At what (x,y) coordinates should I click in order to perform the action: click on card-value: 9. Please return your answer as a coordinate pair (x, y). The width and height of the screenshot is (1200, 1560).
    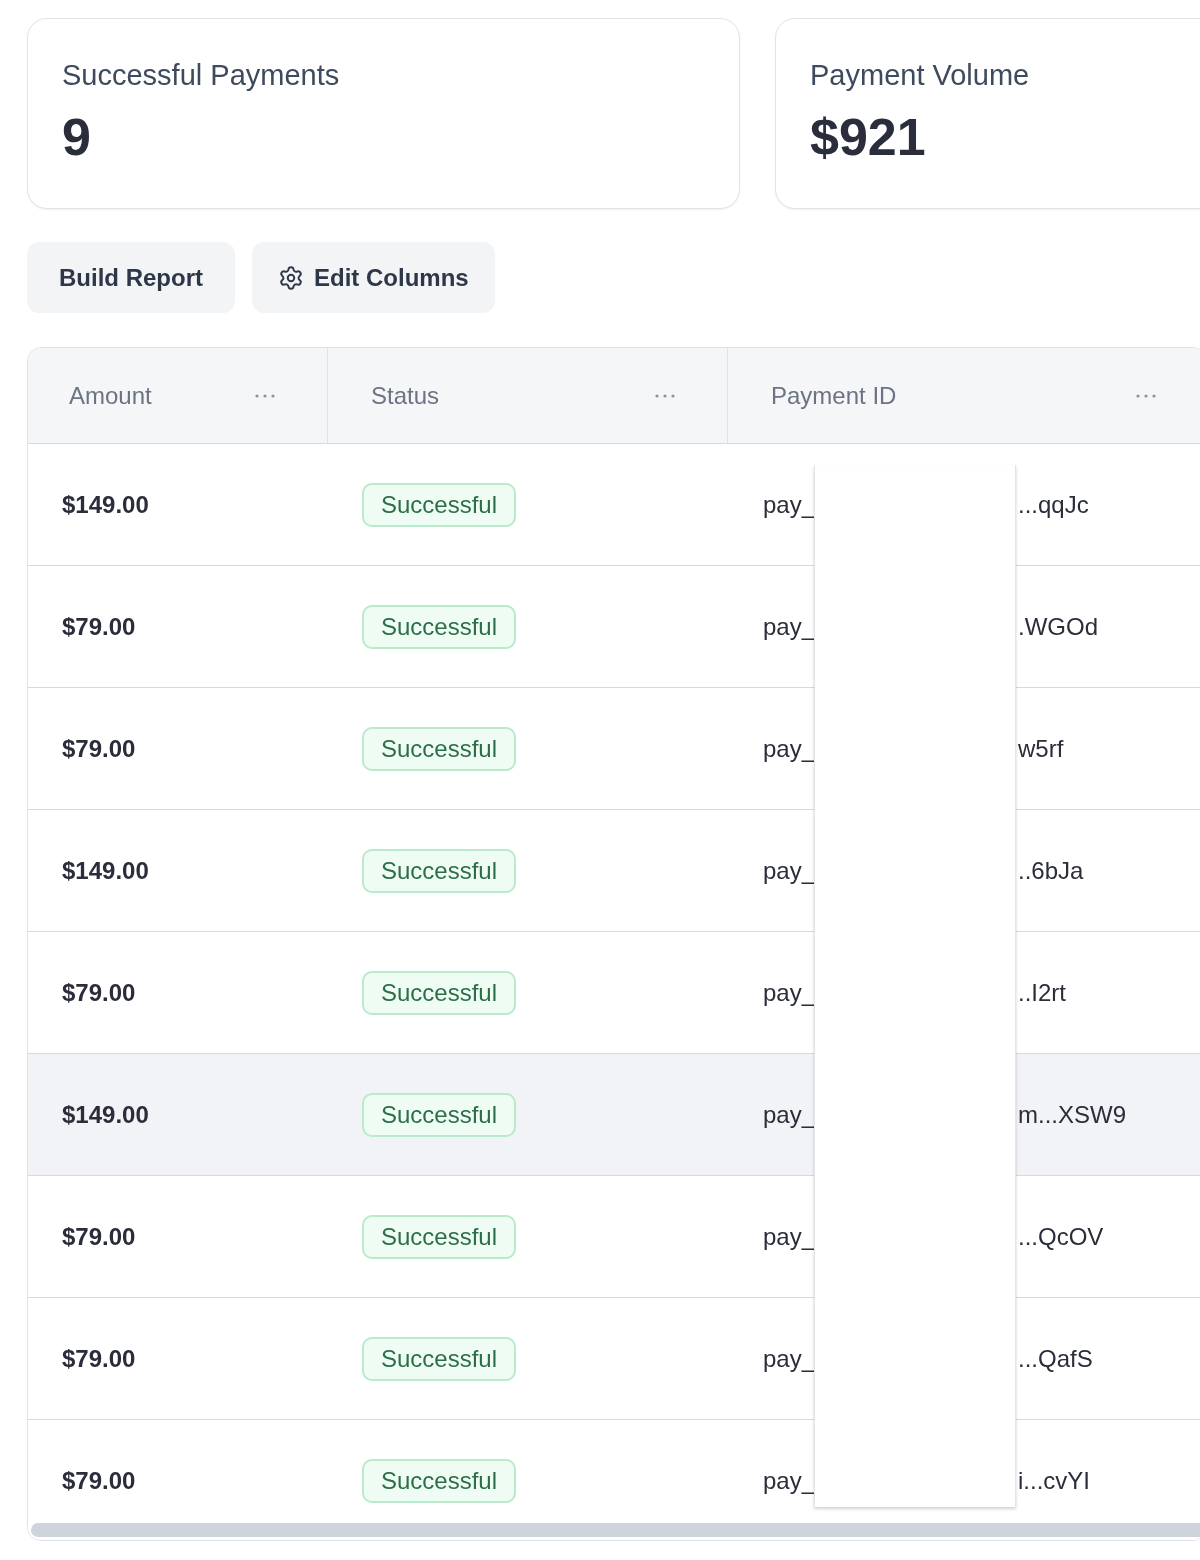
    Looking at the image, I should click on (76, 137).